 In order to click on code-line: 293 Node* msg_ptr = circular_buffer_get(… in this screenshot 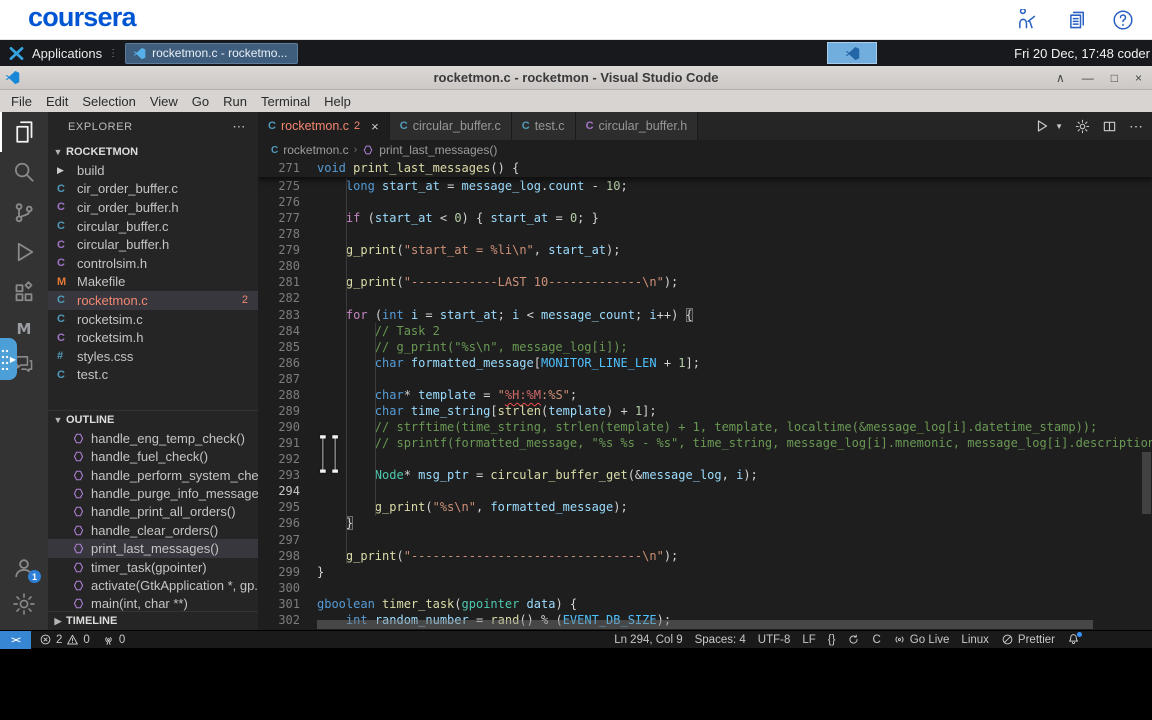, I will do `click(705, 475)`.